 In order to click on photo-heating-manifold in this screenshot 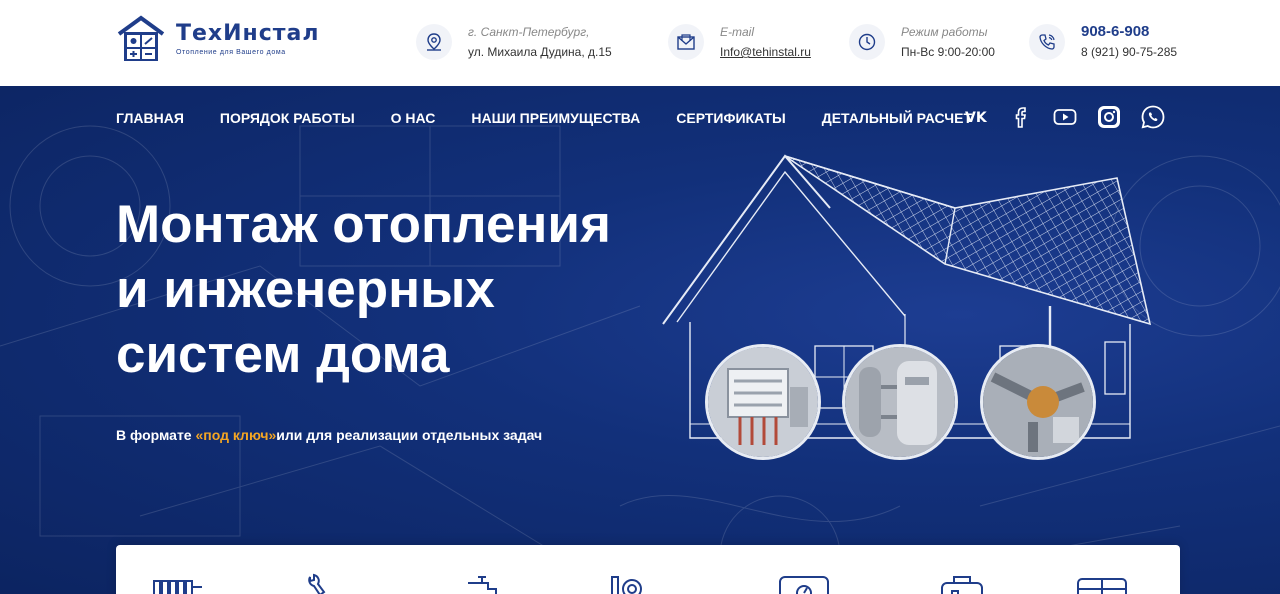, I will do `click(763, 402)`.